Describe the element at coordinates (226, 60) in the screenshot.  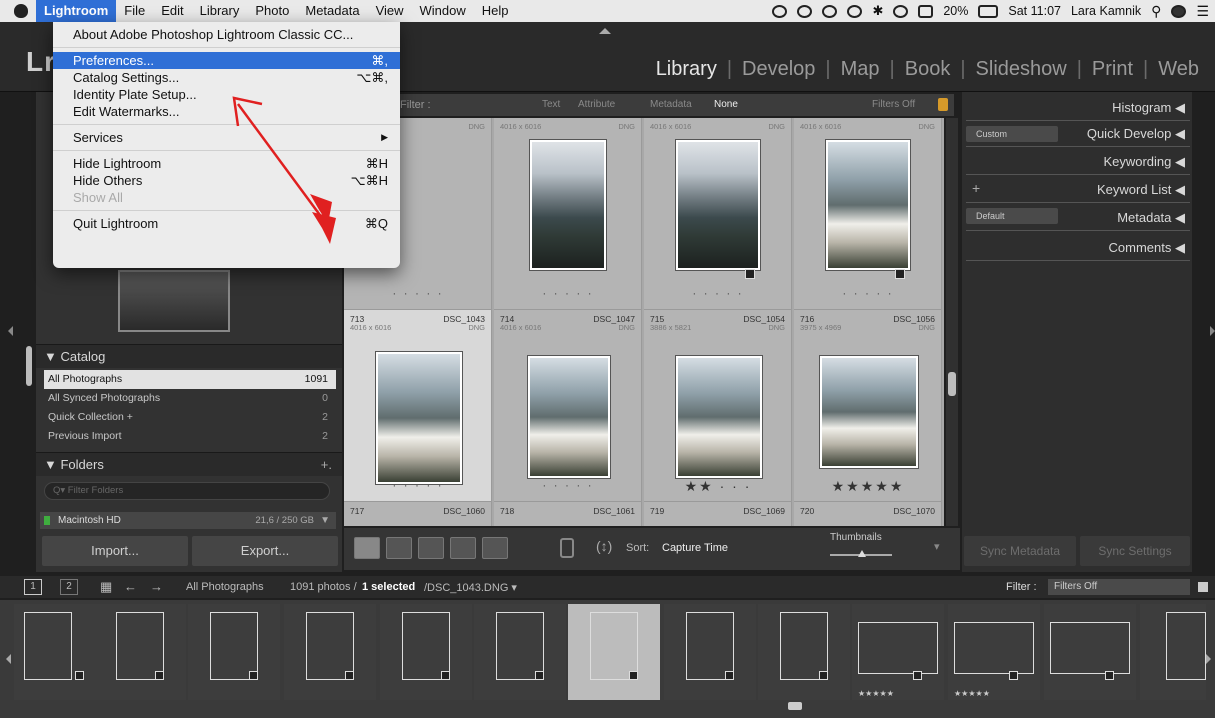
I see `menu-item-preferences: Preferences... ⌘,` at that location.